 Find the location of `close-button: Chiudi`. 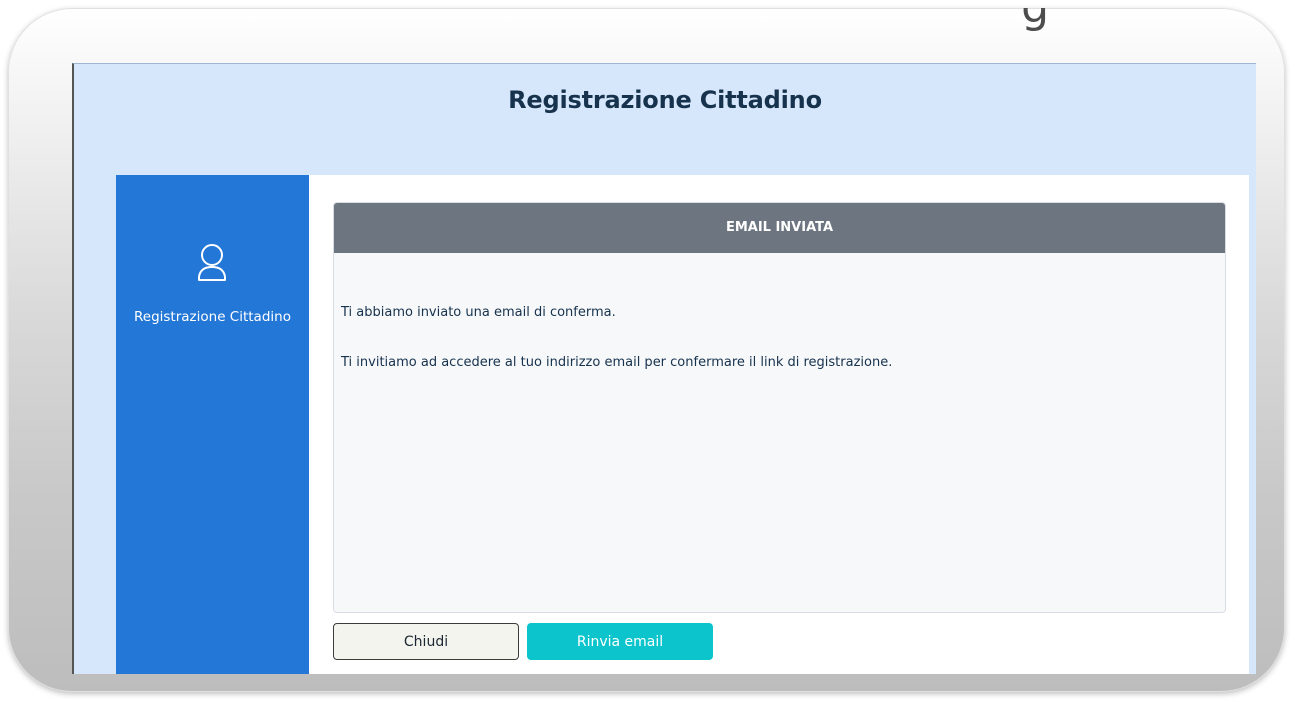

close-button: Chiudi is located at coordinates (426, 641).